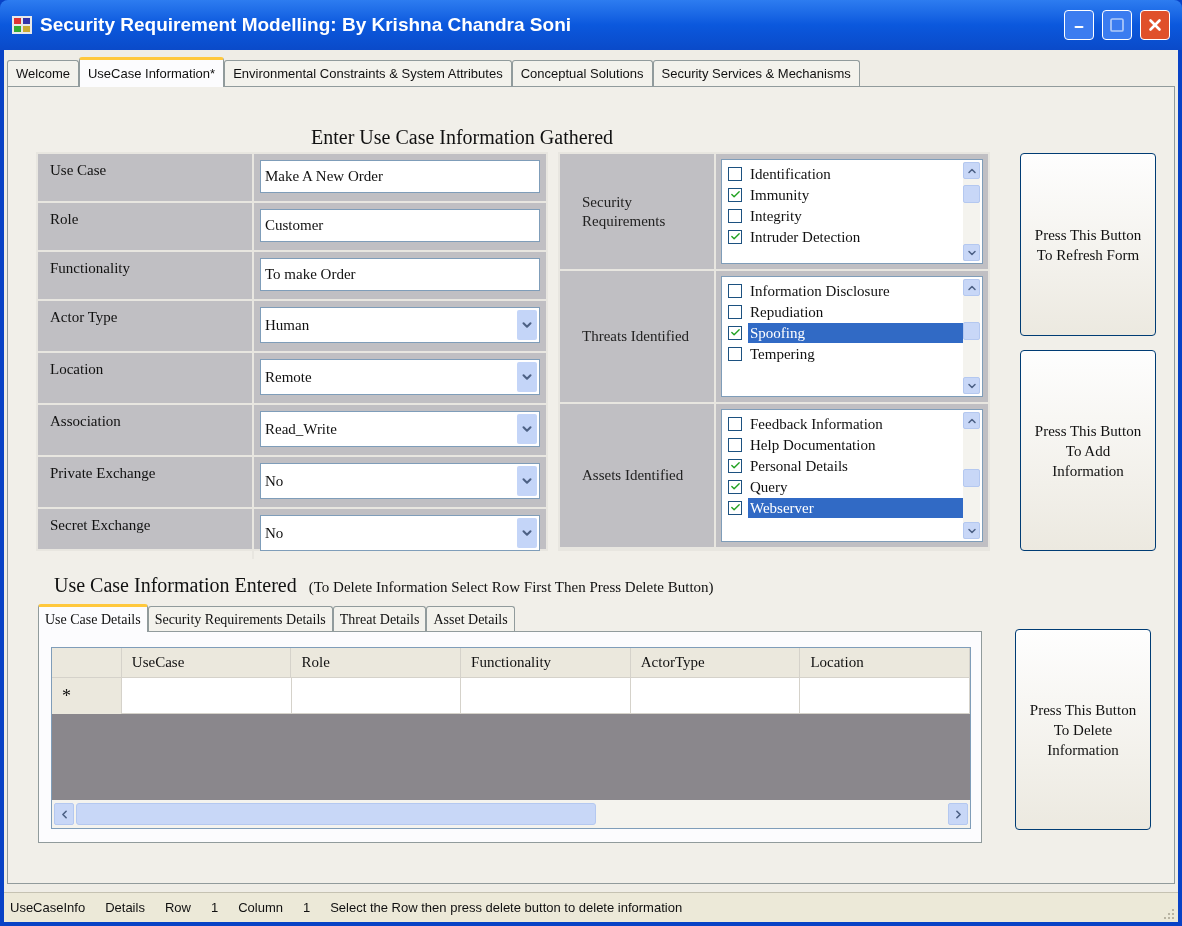  Describe the element at coordinates (787, 311) in the screenshot. I see `list-item: Repudiation` at that location.